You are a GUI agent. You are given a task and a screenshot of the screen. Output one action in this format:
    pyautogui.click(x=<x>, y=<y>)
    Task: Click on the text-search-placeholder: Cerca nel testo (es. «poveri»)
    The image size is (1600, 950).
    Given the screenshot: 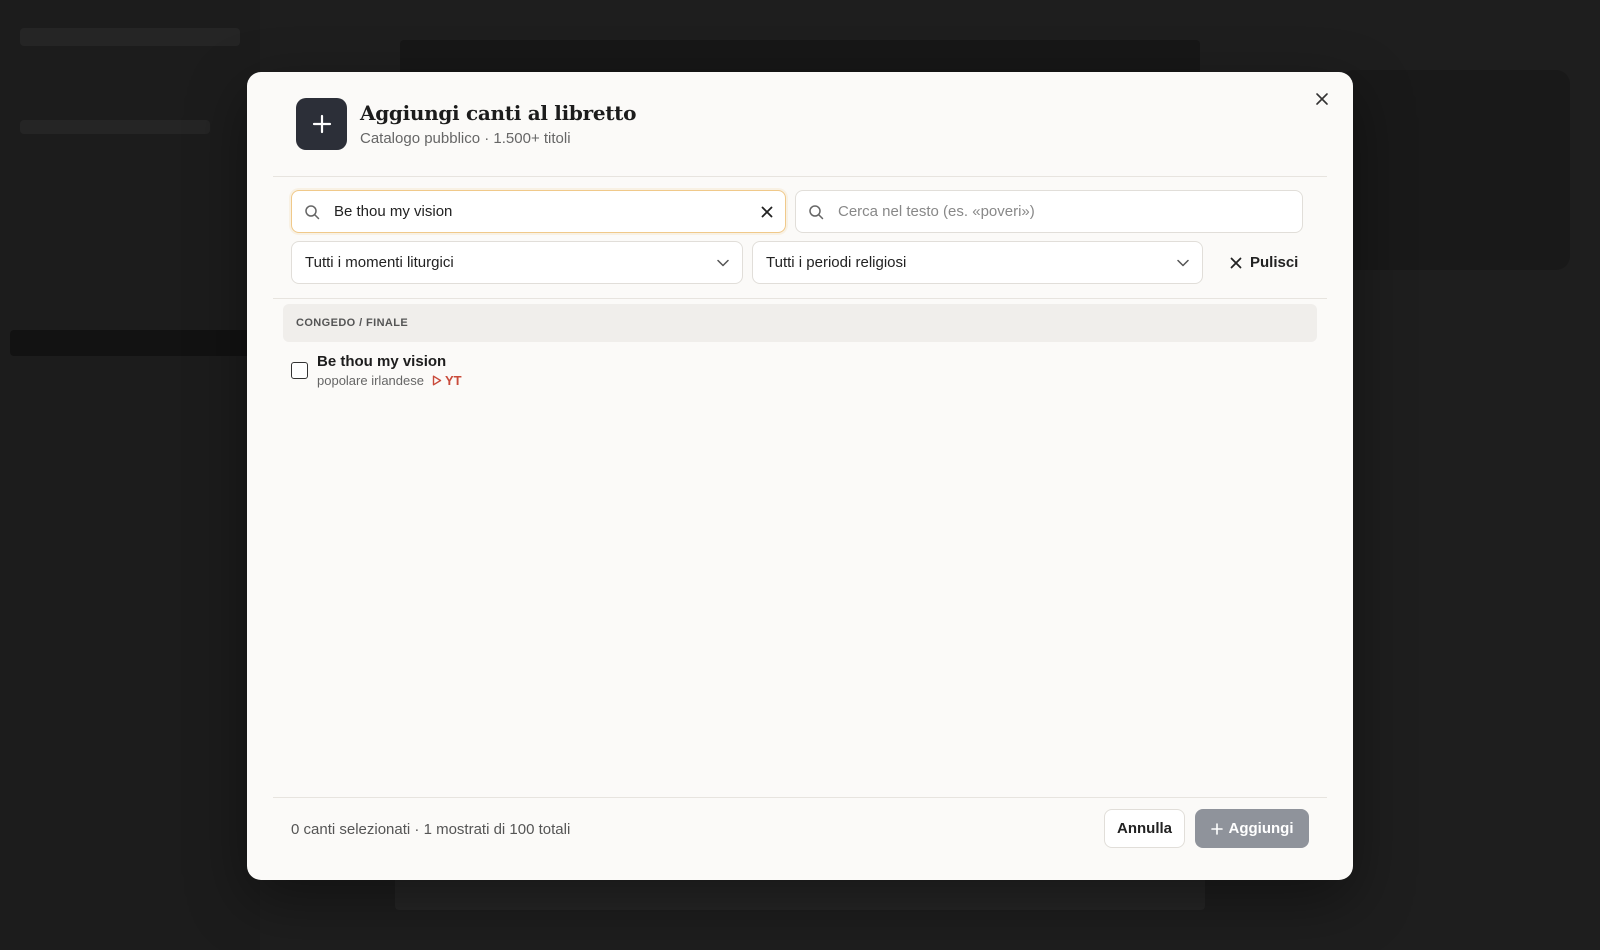 What is the action you would take?
    pyautogui.click(x=936, y=211)
    